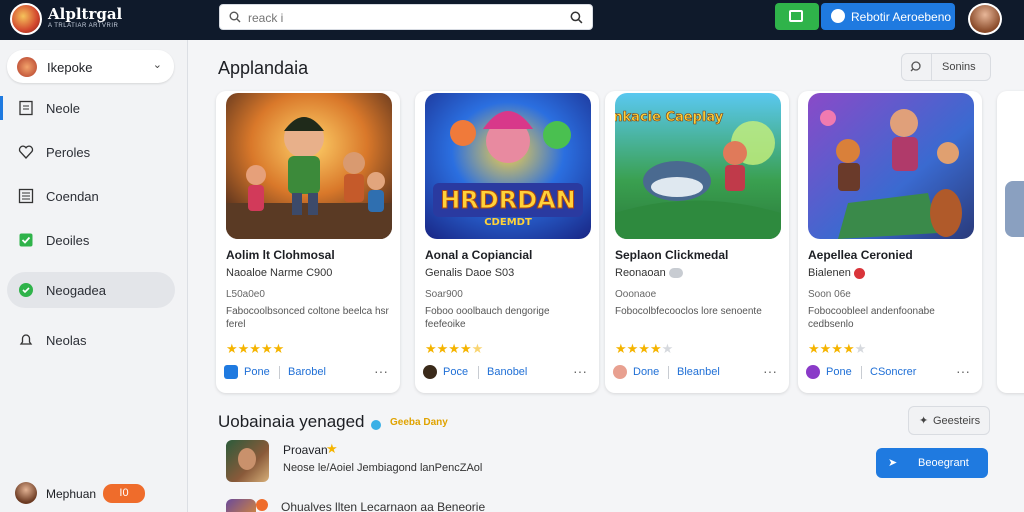  Describe the element at coordinates (640, 273) in the screenshot. I see `app-subtitle-text: Reonaoan` at that location.